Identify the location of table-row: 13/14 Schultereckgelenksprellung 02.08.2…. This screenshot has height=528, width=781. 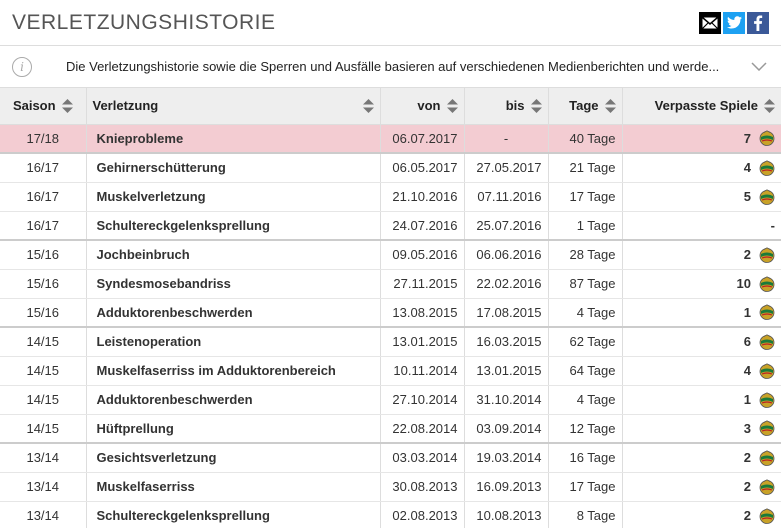
(390, 514).